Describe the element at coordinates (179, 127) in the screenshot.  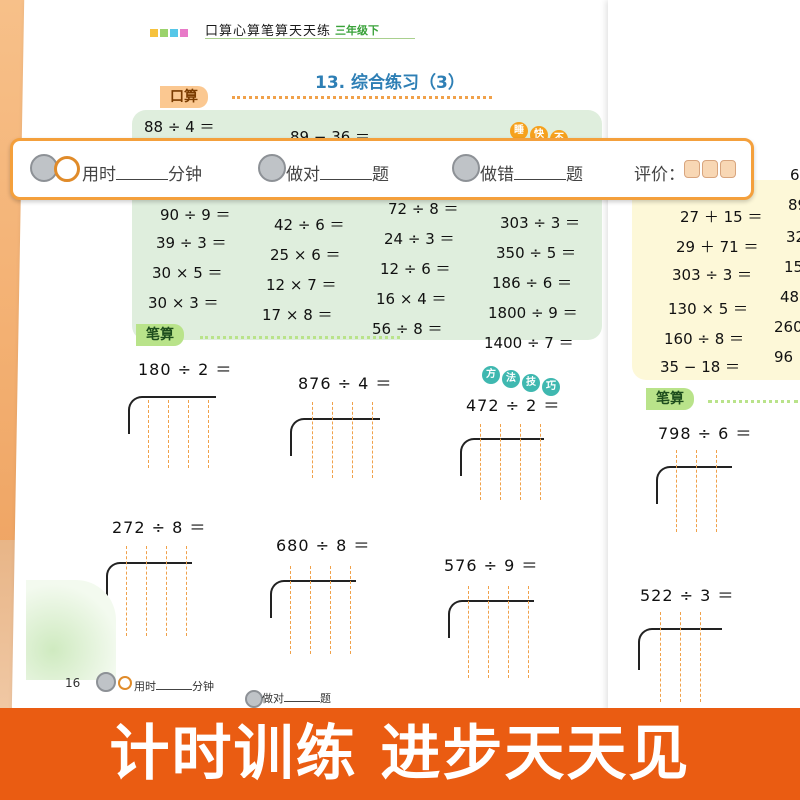
I see `oral-problem: 88 ÷ 4 ＝` at that location.